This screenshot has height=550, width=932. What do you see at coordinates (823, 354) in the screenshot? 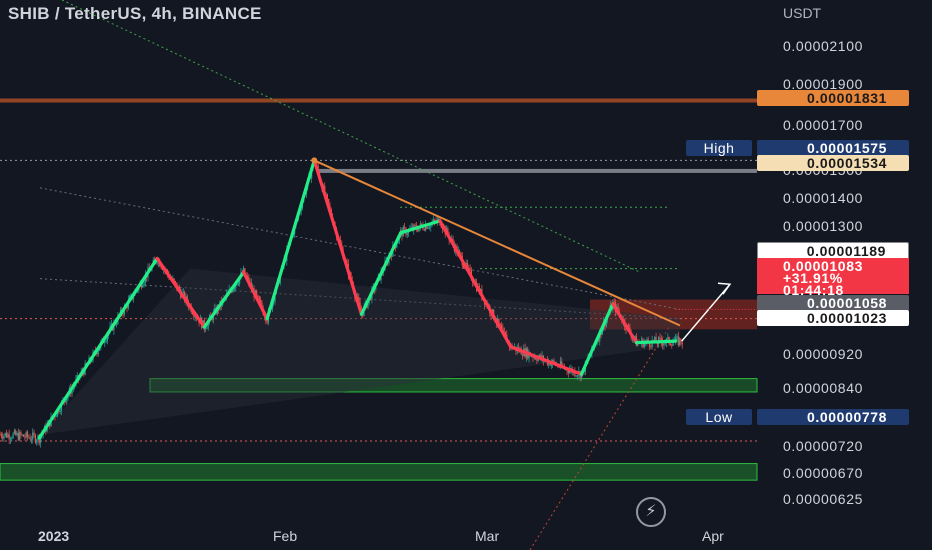
I see `y-tick-label: 0.00000920` at bounding box center [823, 354].